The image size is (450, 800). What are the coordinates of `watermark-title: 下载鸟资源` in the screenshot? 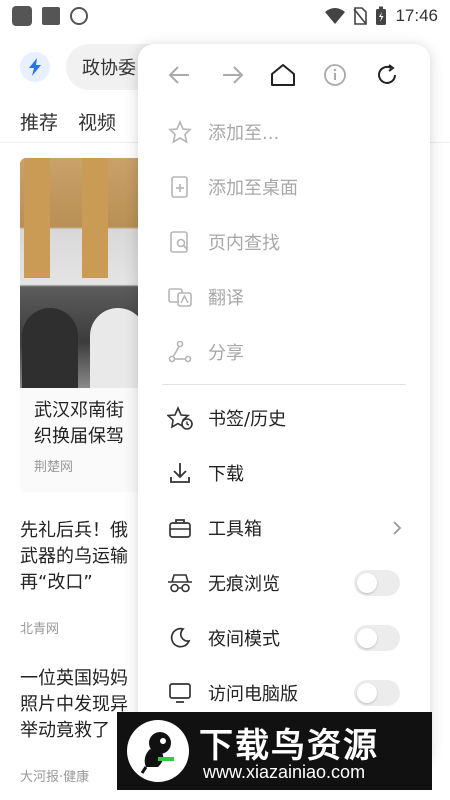 It's located at (289, 746).